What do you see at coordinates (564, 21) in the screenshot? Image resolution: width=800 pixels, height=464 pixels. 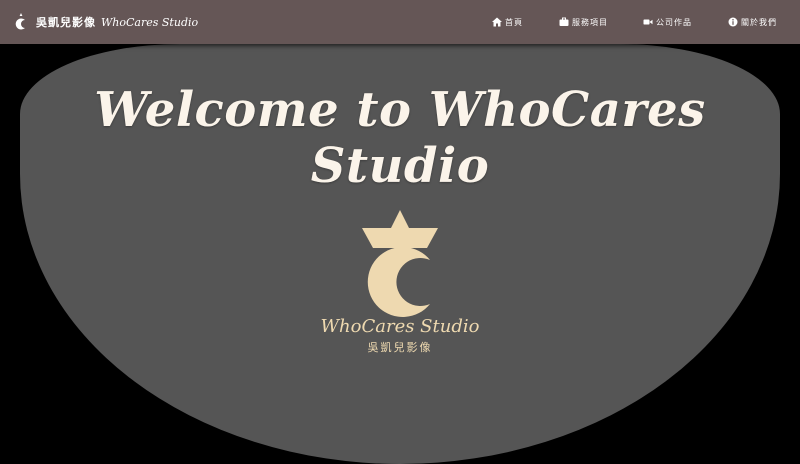 I see `briefcase-icon` at bounding box center [564, 21].